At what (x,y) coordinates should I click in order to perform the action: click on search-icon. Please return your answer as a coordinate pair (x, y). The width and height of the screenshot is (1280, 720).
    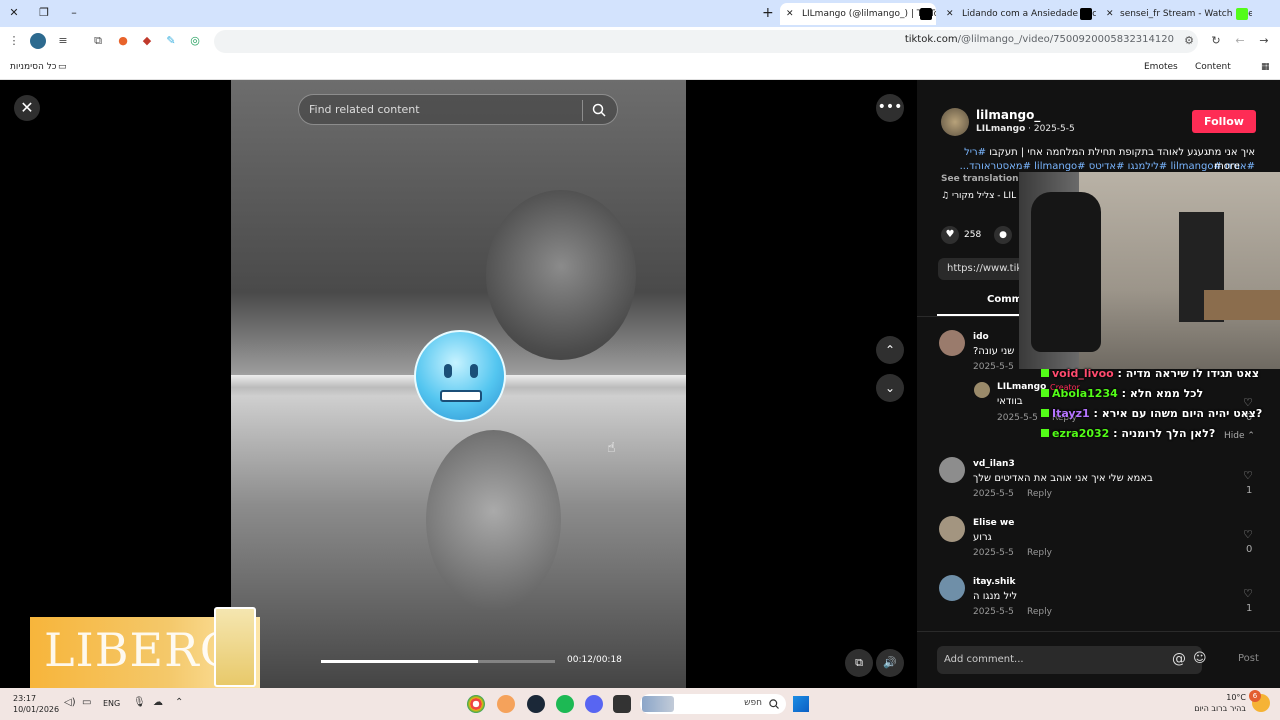
    Looking at the image, I should click on (599, 110).